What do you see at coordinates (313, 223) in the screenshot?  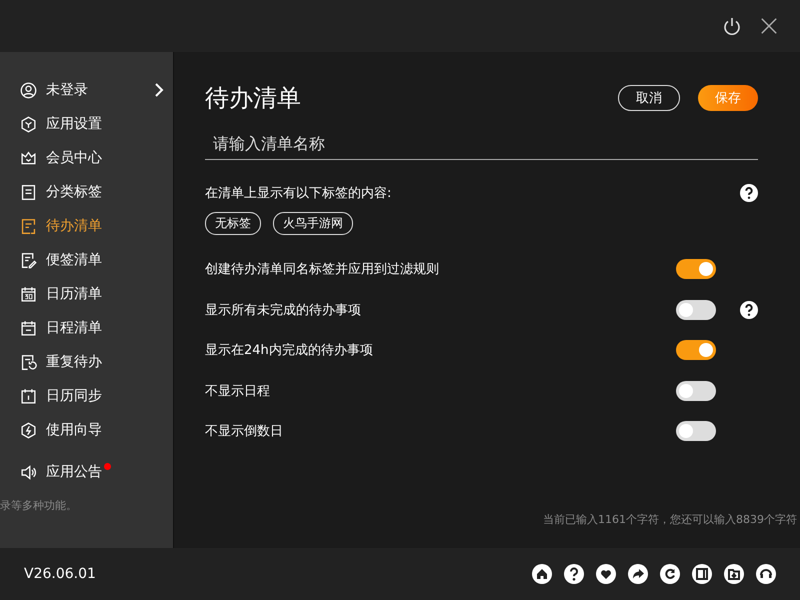 I see `tag-chip: 火鸟手游网` at bounding box center [313, 223].